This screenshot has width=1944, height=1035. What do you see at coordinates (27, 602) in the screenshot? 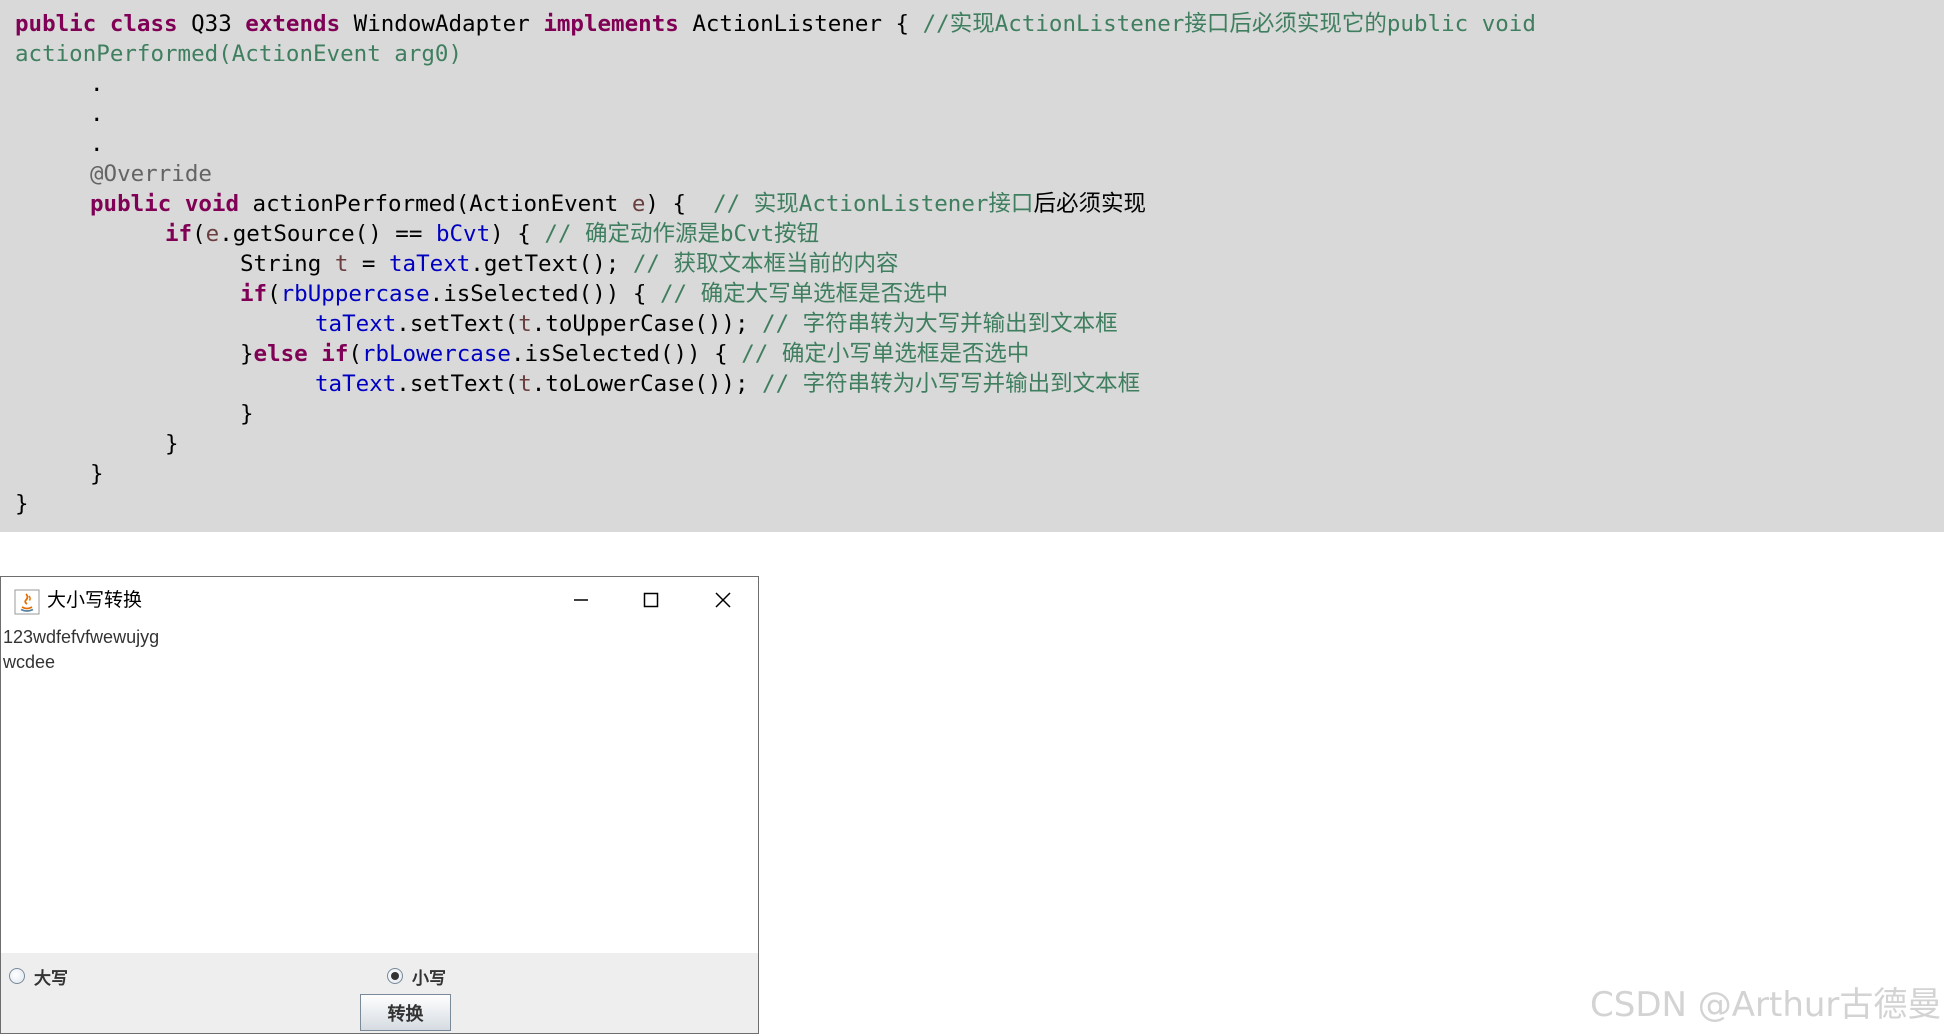
I see `java-icon` at bounding box center [27, 602].